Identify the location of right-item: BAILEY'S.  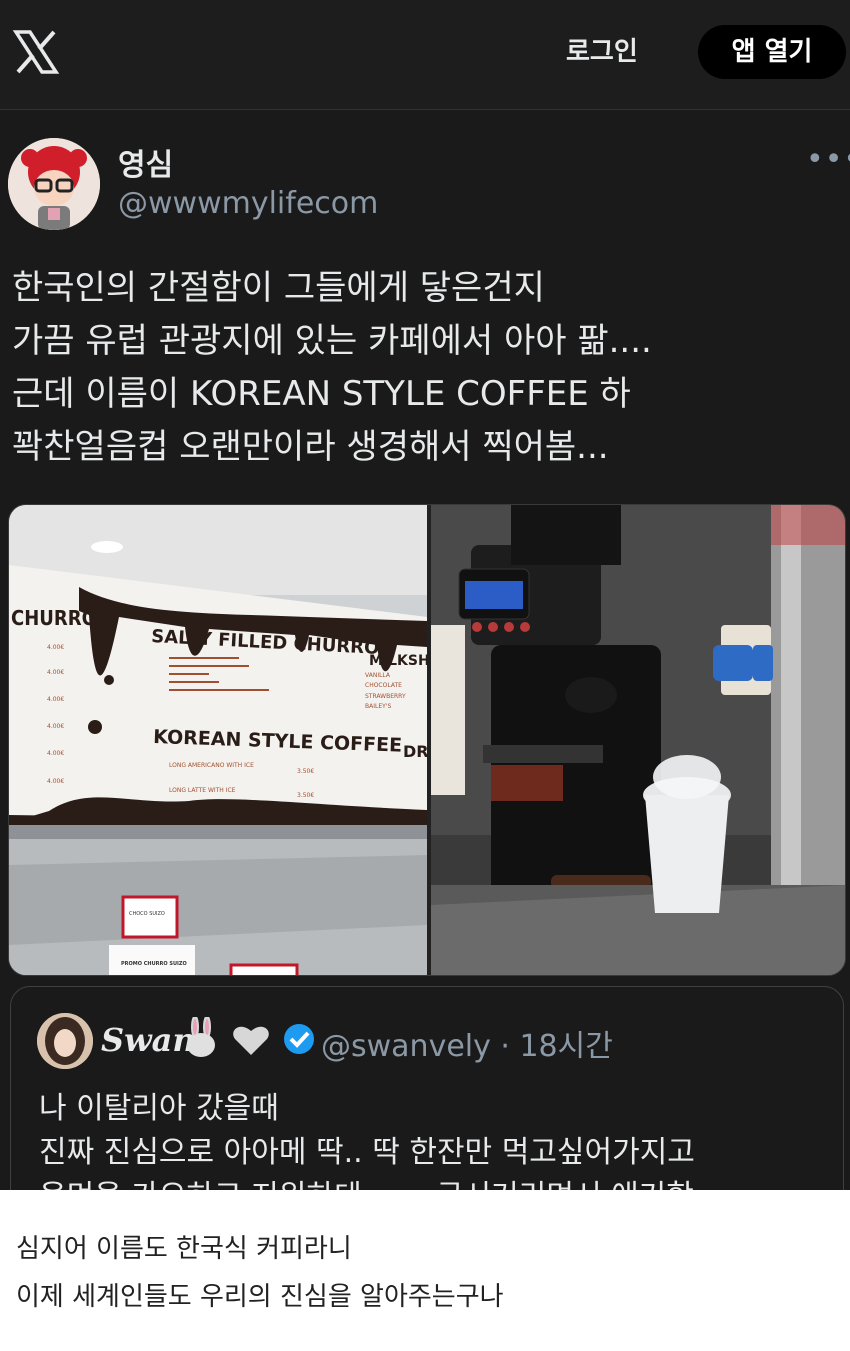
(378, 706).